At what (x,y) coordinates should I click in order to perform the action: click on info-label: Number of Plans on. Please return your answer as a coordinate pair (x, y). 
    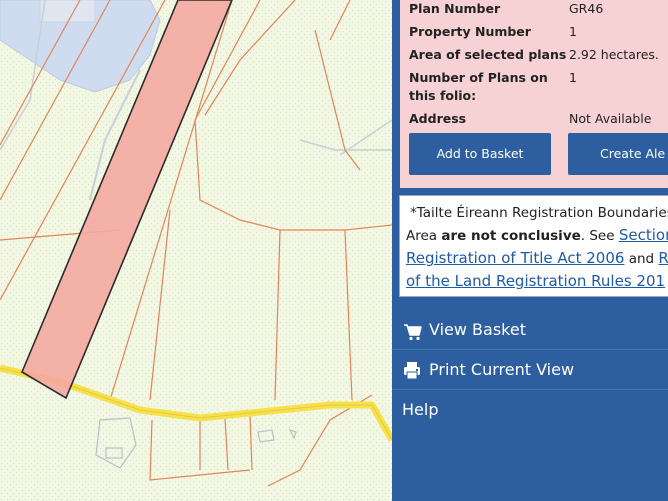
    Looking at the image, I should click on (478, 77).